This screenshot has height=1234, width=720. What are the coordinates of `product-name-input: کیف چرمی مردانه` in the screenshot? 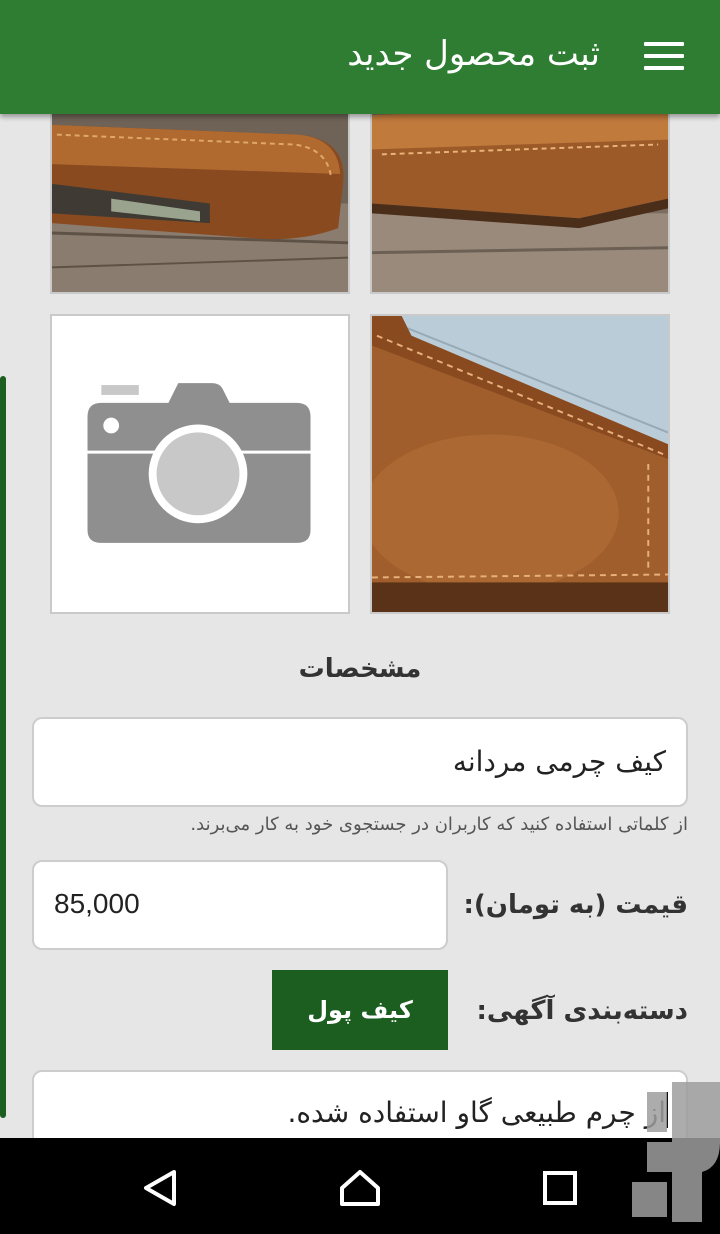 It's located at (360, 762).